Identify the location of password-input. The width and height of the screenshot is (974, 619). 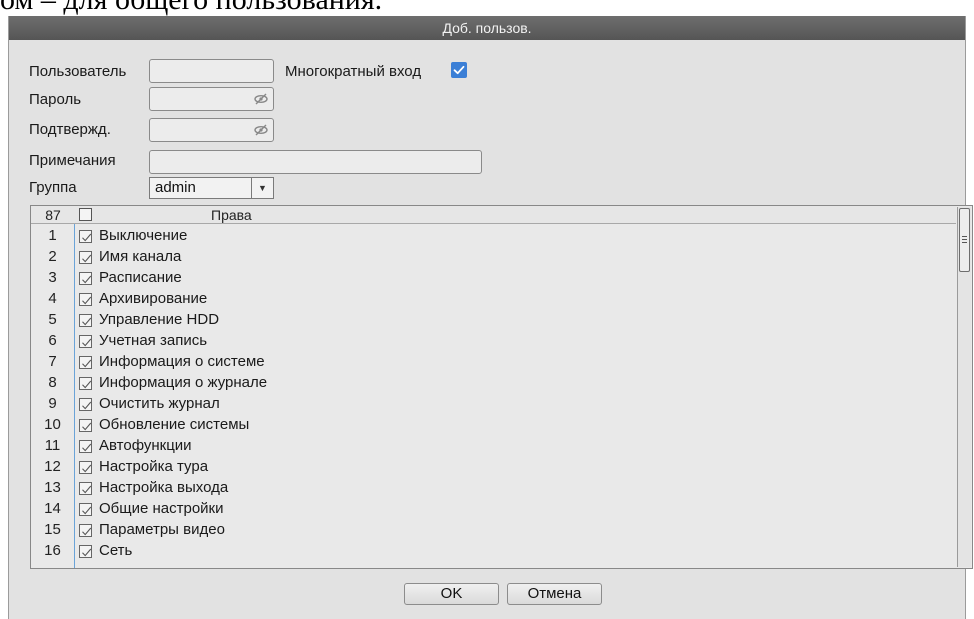
(211, 99).